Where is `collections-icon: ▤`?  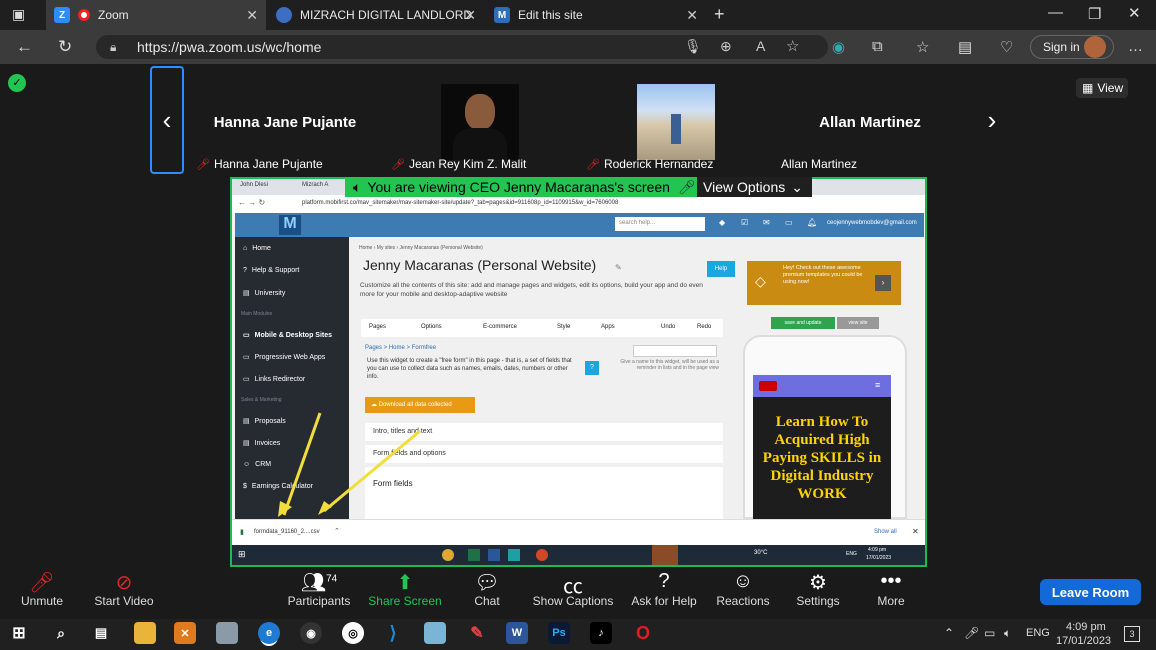 collections-icon: ▤ is located at coordinates (965, 47).